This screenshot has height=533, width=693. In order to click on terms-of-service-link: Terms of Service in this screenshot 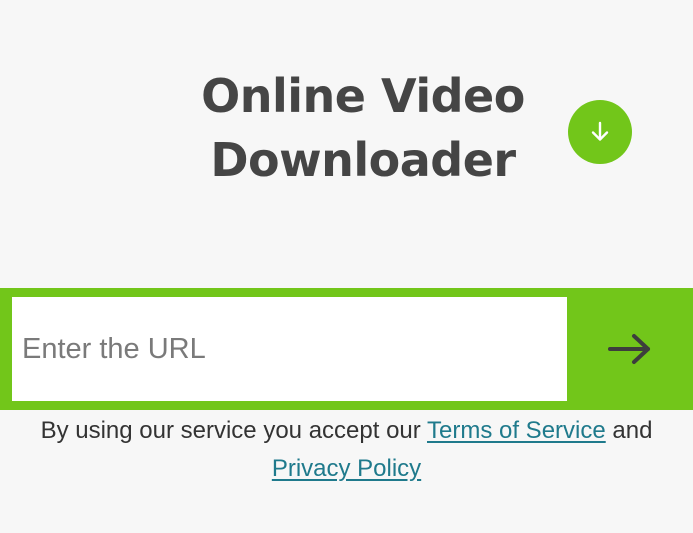, I will do `click(516, 430)`.